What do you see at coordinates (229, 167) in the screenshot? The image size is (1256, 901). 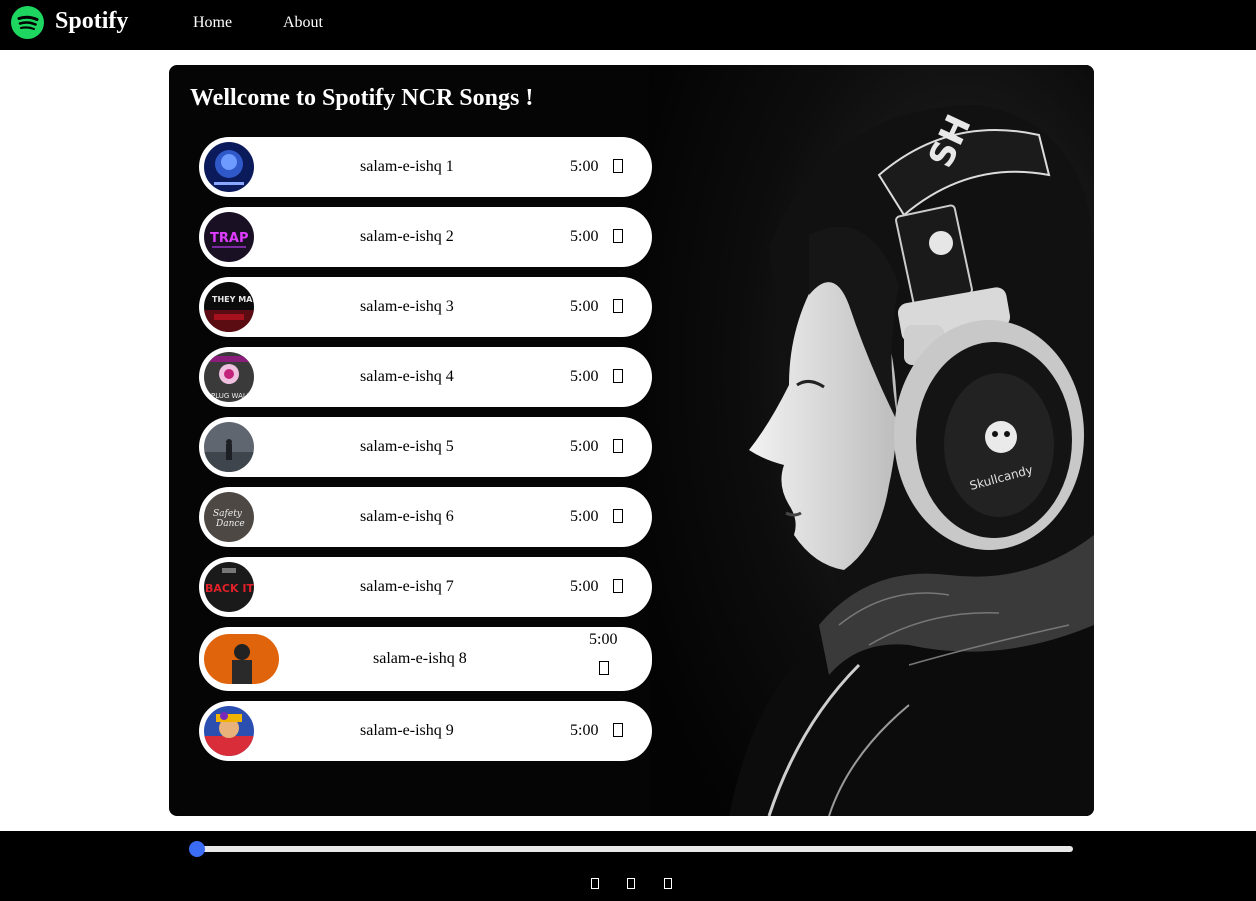 I see `blue-face-cover-image` at bounding box center [229, 167].